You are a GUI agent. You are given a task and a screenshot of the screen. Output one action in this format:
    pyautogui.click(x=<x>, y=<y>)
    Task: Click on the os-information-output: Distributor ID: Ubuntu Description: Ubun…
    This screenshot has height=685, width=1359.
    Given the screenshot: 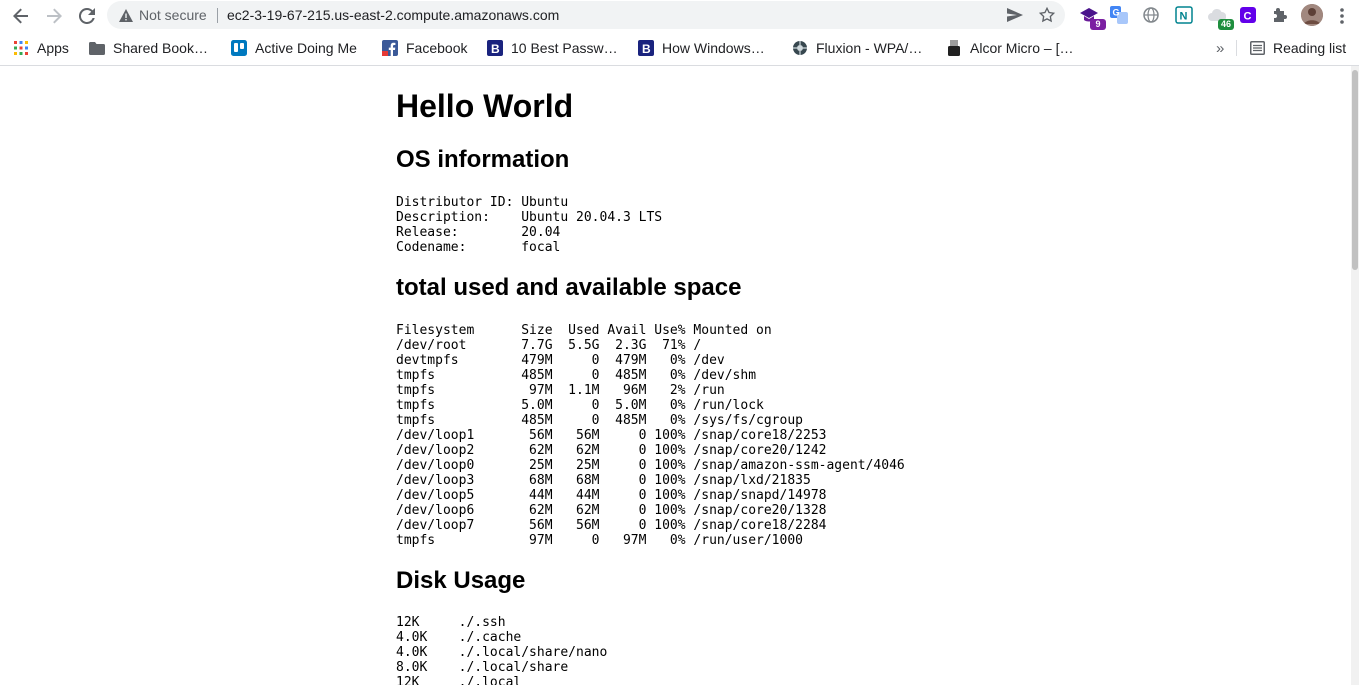 What is the action you would take?
    pyautogui.click(x=529, y=225)
    